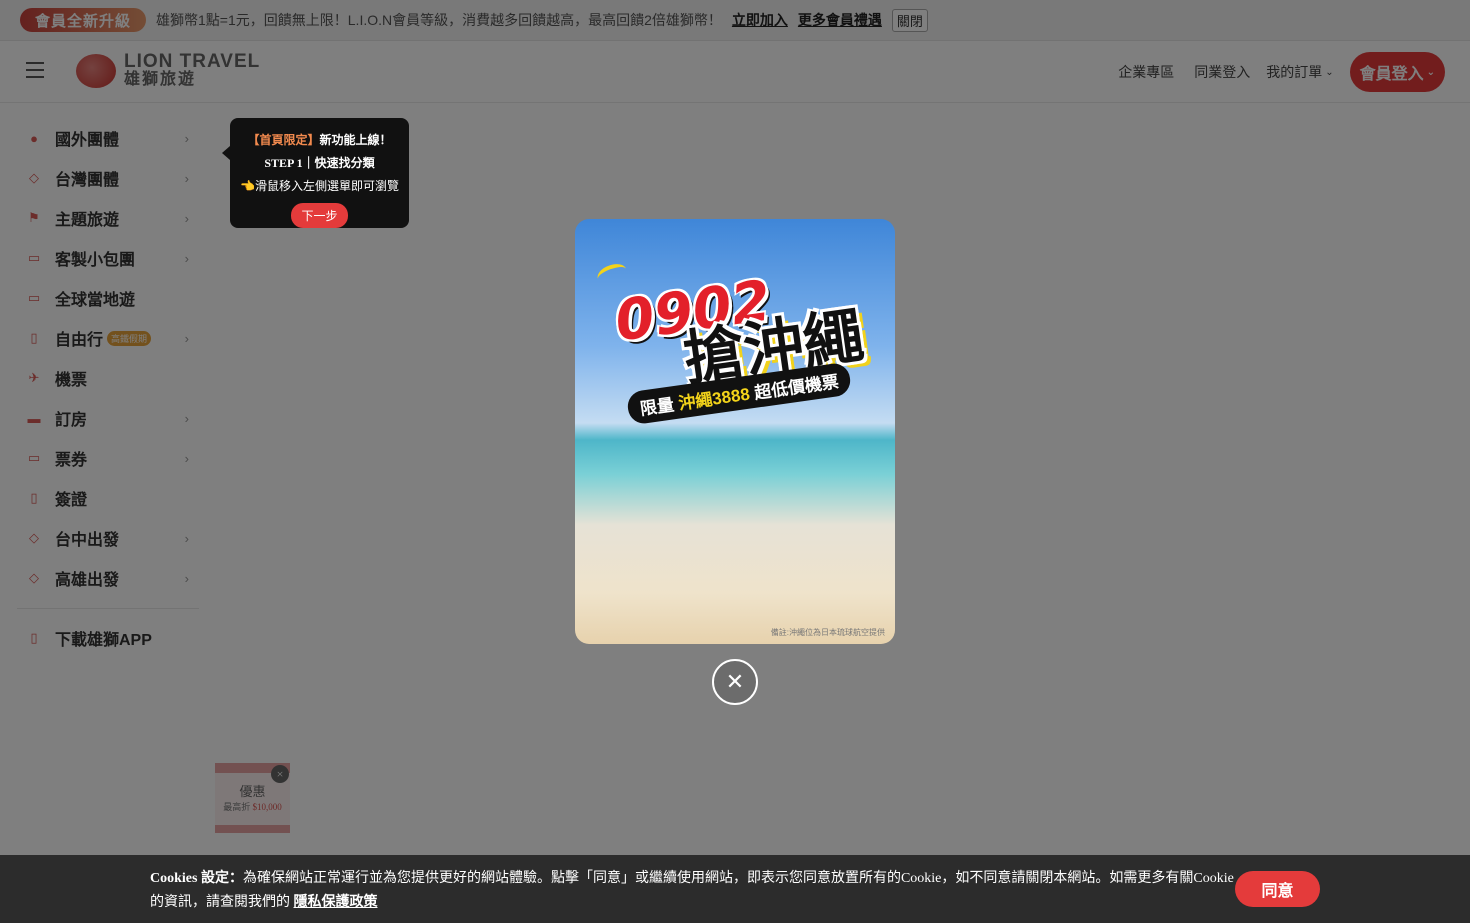 The height and width of the screenshot is (923, 1470). What do you see at coordinates (1277, 889) in the screenshot?
I see `cookie-agree-button: 同意` at bounding box center [1277, 889].